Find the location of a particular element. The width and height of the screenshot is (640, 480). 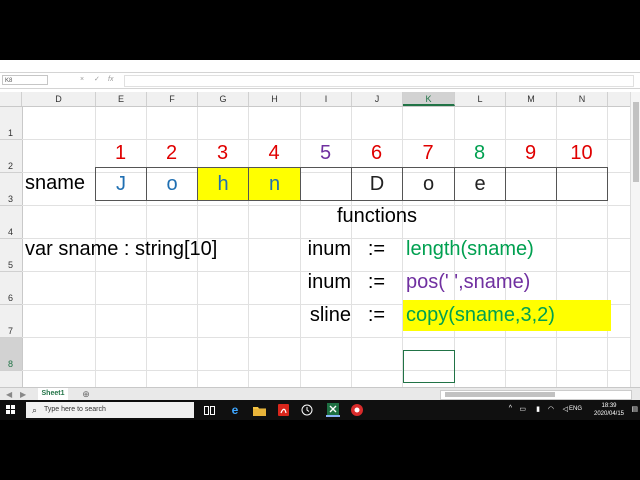

volume-icon: ◁ is located at coordinates (565, 409).